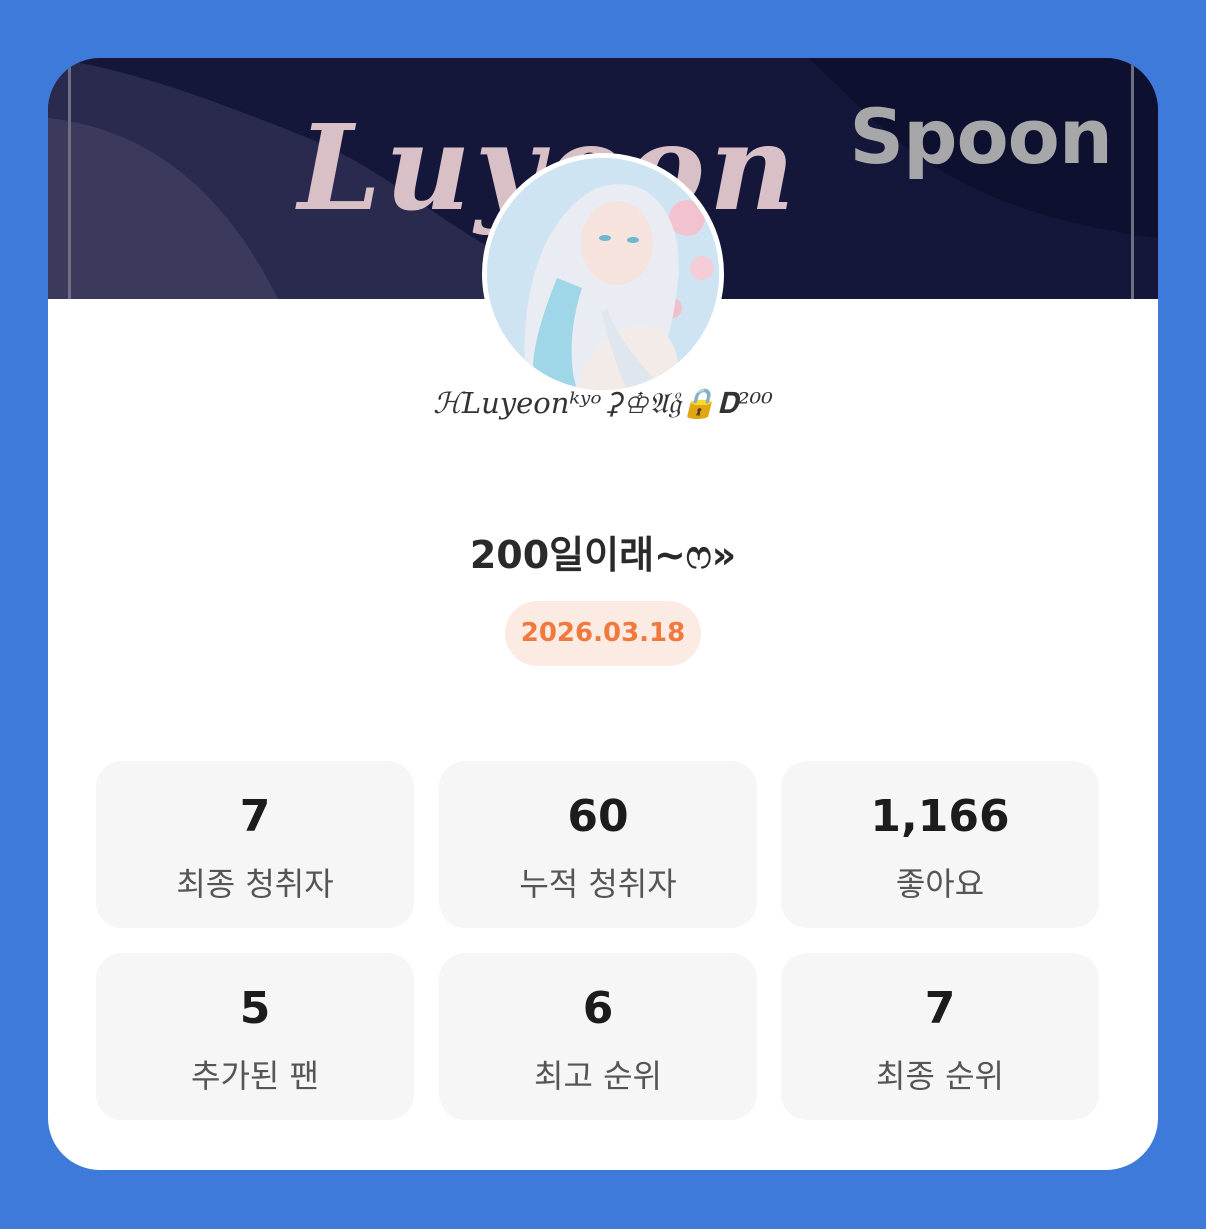 Image resolution: width=1206 pixels, height=1229 pixels. I want to click on stat-total-listeners: 60 누적 청취자, so click(598, 844).